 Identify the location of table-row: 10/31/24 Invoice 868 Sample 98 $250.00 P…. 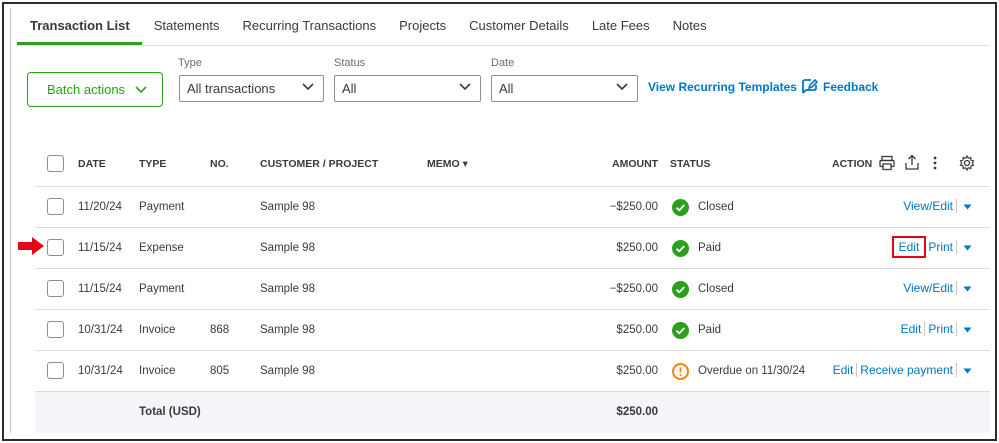
(512, 330).